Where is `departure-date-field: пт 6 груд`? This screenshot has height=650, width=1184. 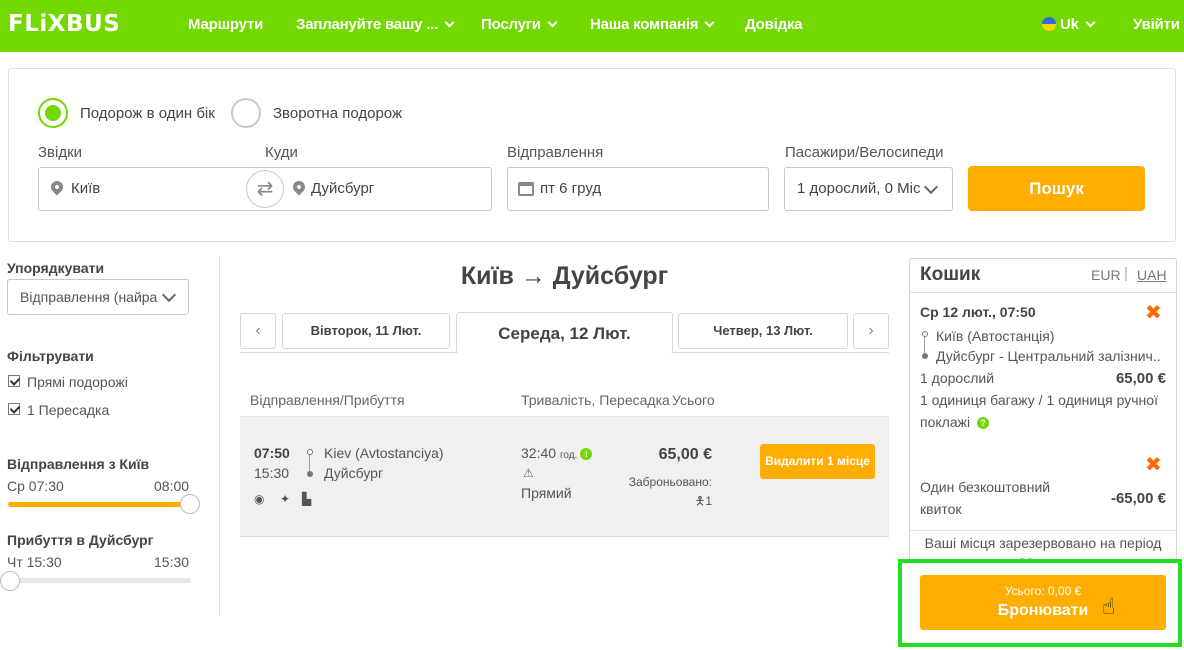
departure-date-field: пт 6 груд is located at coordinates (638, 189).